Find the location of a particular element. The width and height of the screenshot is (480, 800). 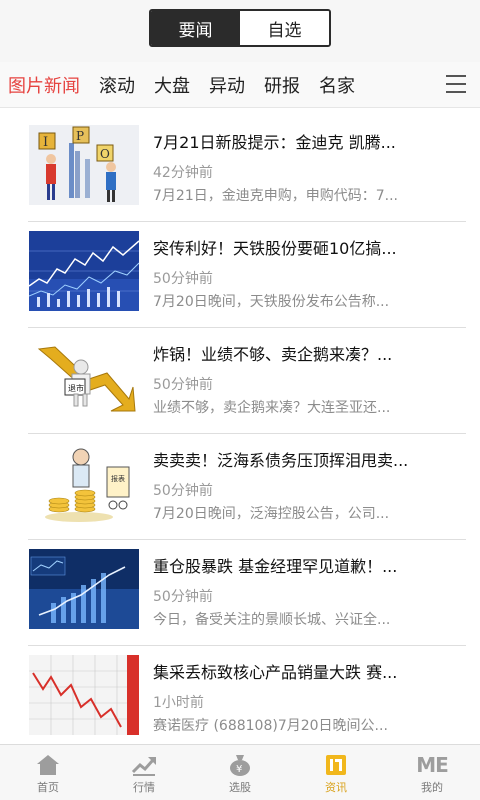

news-time: 1小时前 is located at coordinates (178, 703).